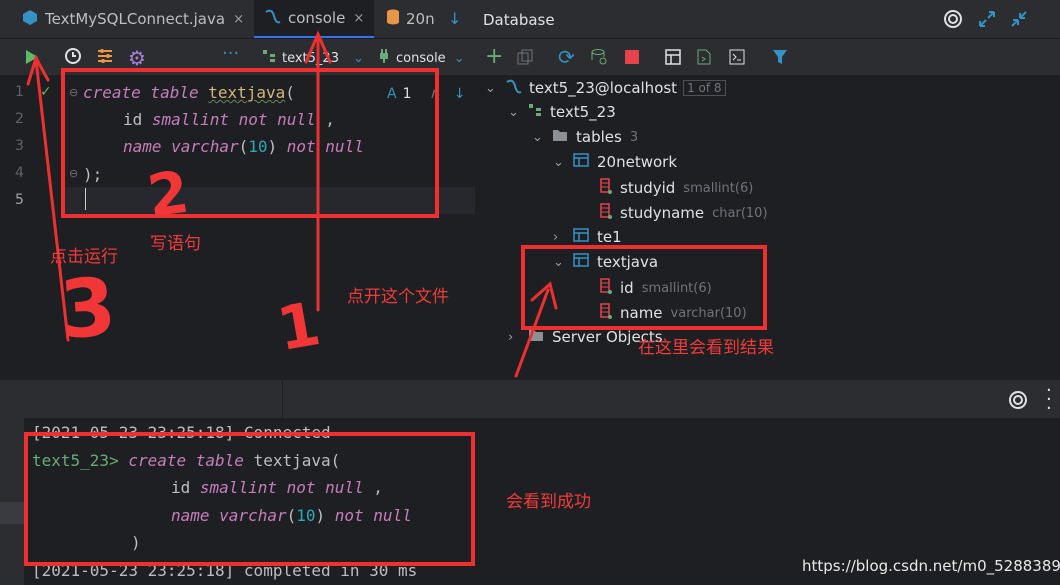 The height and width of the screenshot is (585, 1060). What do you see at coordinates (175, 244) in the screenshot?
I see `annotation-write-statement: 写语句` at bounding box center [175, 244].